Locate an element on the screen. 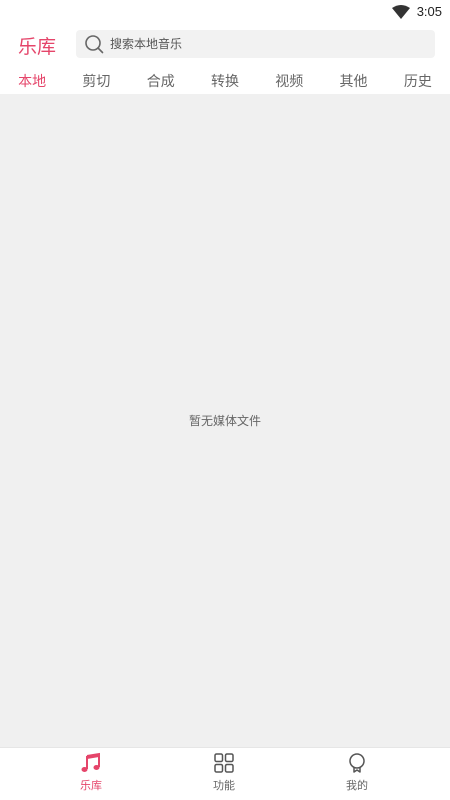  tab-history: 历史 is located at coordinates (418, 80).